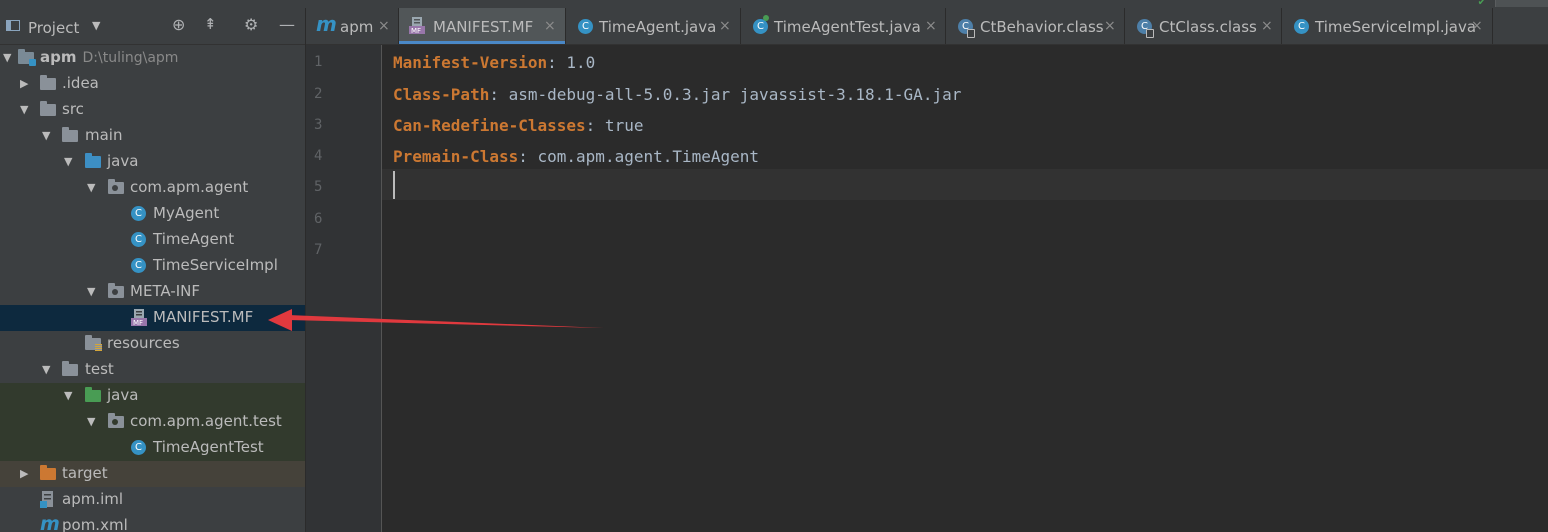 The width and height of the screenshot is (1548, 532). I want to click on tree-item-label: TimeAgentTest, so click(208, 447).